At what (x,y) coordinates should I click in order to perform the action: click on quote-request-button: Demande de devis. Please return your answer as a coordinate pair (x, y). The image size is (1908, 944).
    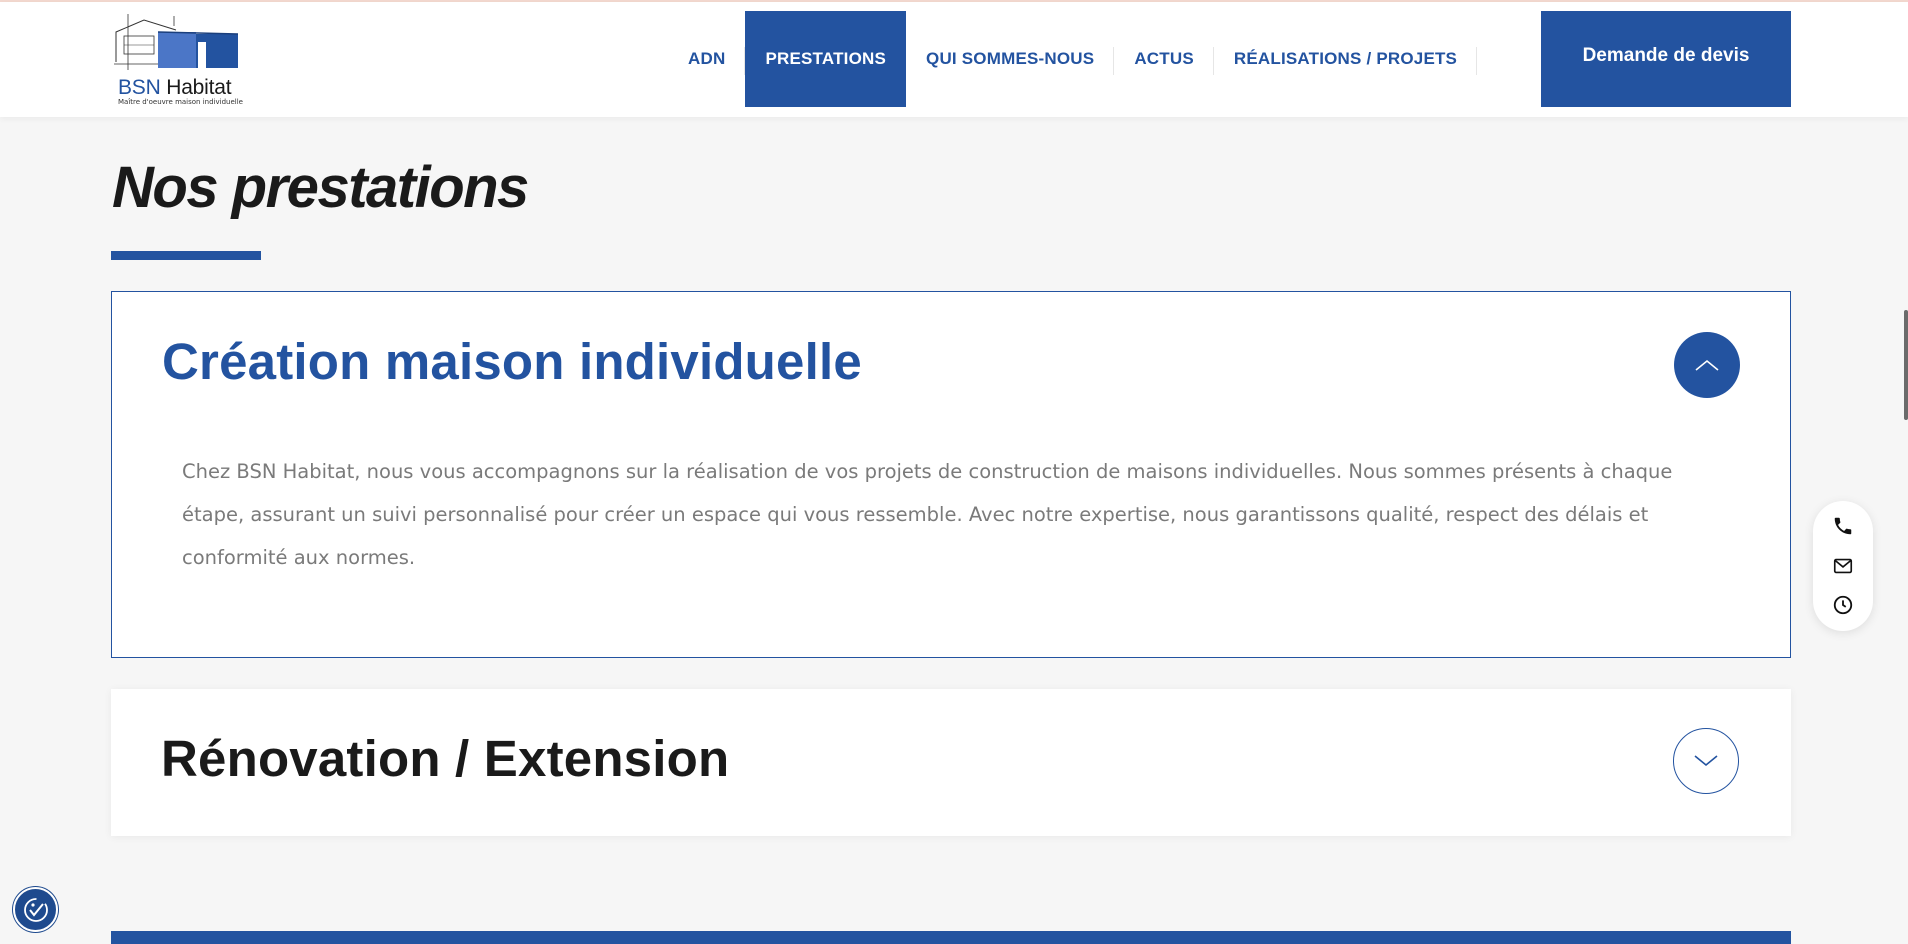
    Looking at the image, I should click on (1666, 59).